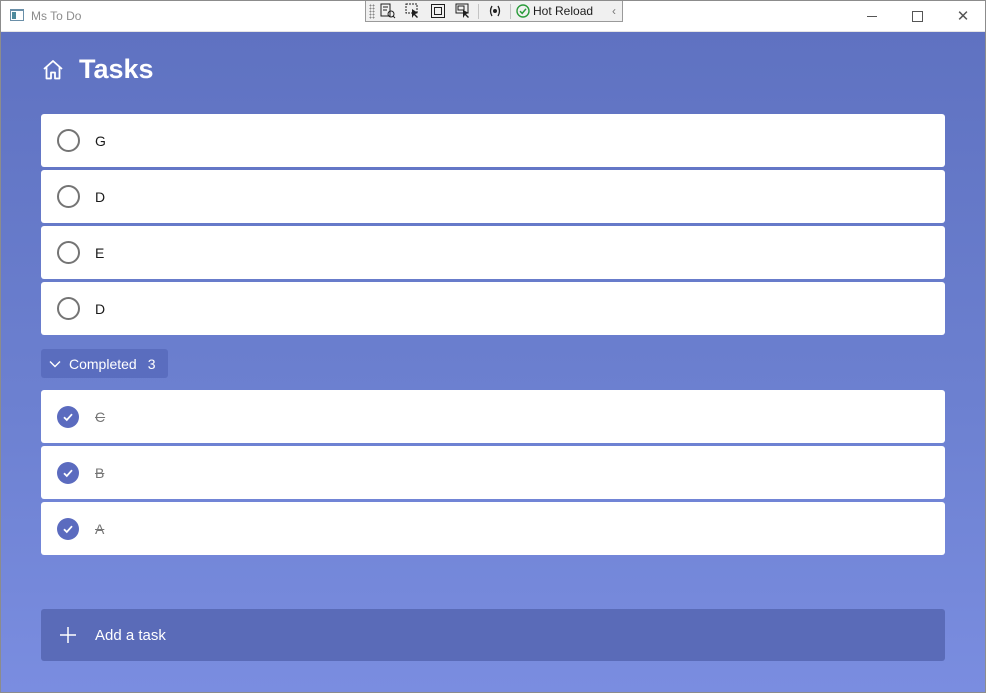  What do you see at coordinates (116, 69) in the screenshot?
I see `page-title: Tasks` at bounding box center [116, 69].